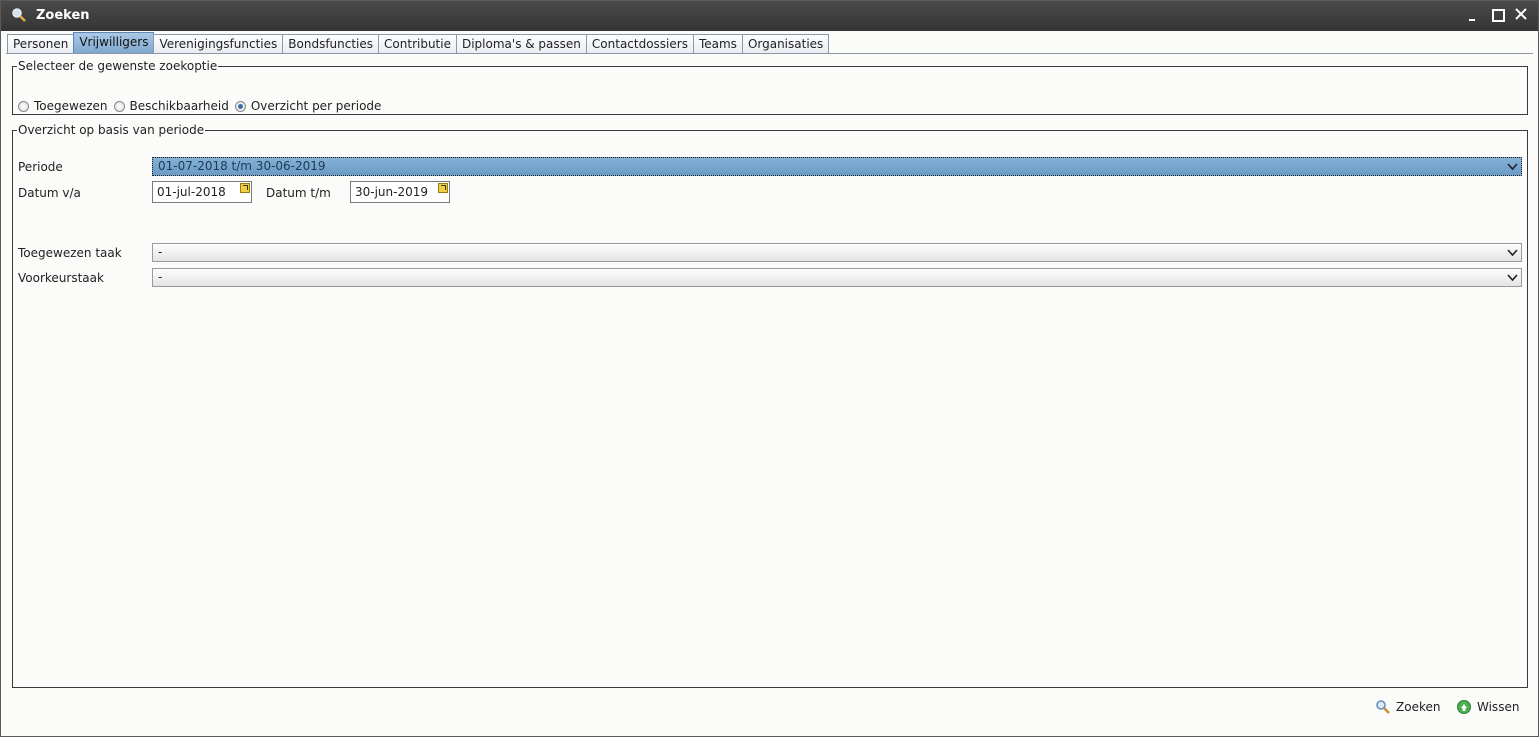 Image resolution: width=1539 pixels, height=737 pixels. I want to click on radio-toegewezen: Toegewezen, so click(63, 106).